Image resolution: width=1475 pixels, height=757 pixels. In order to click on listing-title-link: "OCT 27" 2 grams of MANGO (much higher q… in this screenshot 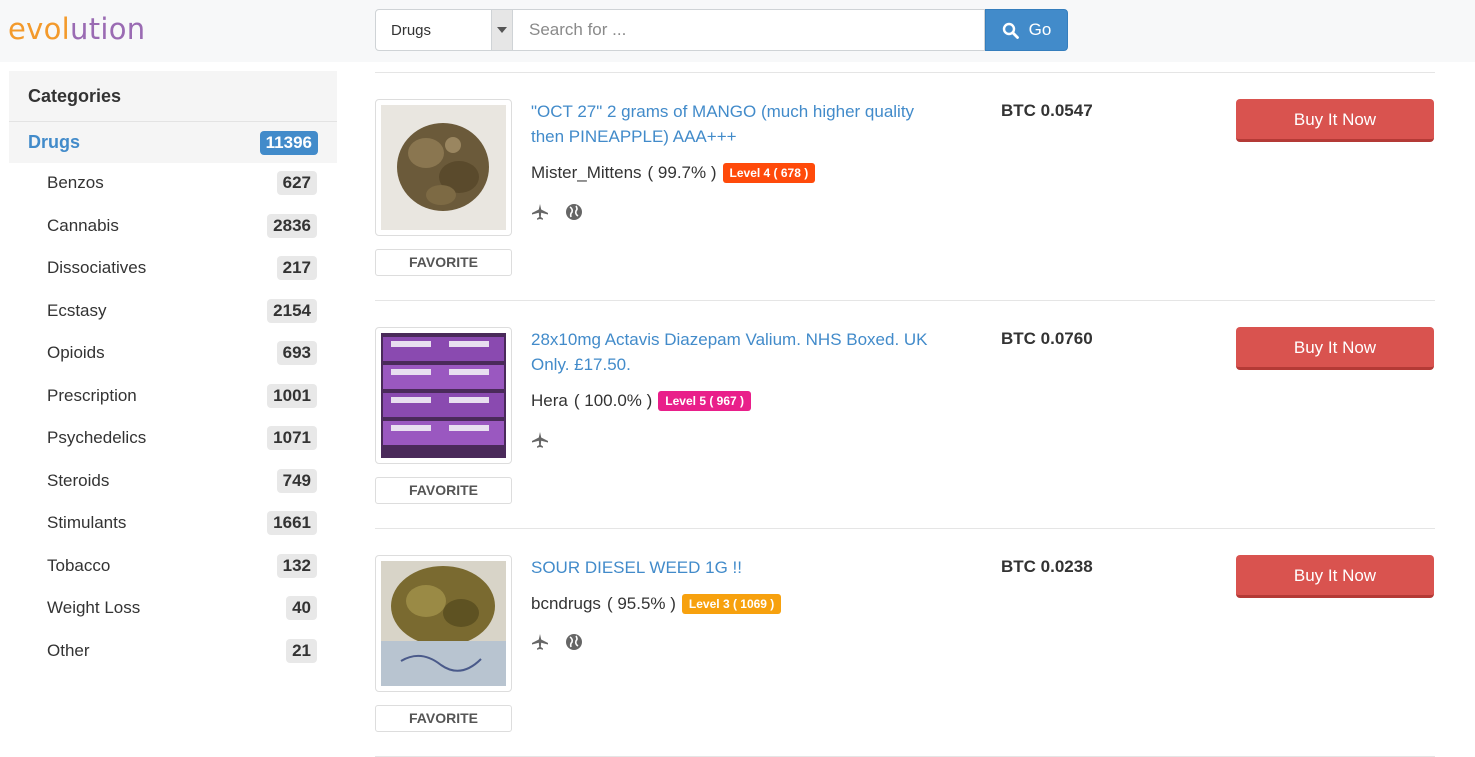, I will do `click(741, 124)`.